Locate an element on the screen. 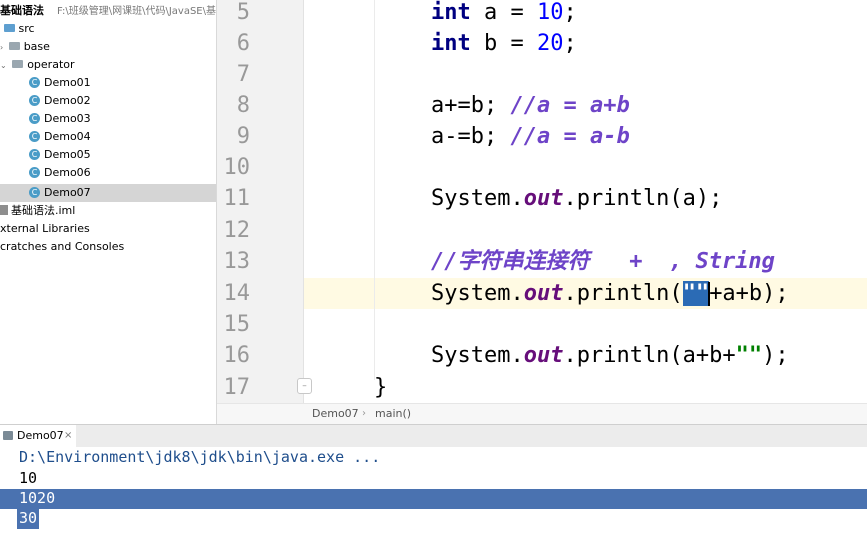 The image size is (867, 553). code-line-5: int a = 10; is located at coordinates (504, 14).